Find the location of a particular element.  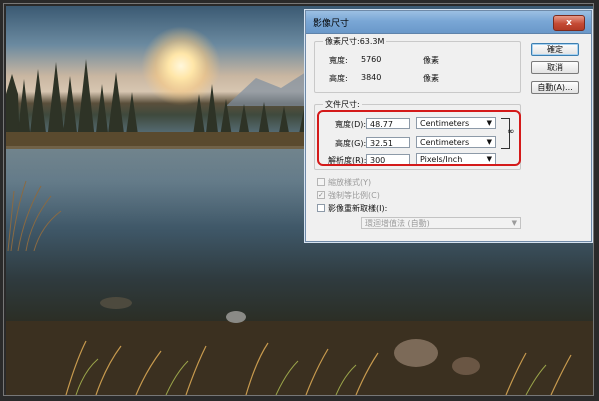

dialog-titlebar: 影像尺寸 x is located at coordinates (448, 22).